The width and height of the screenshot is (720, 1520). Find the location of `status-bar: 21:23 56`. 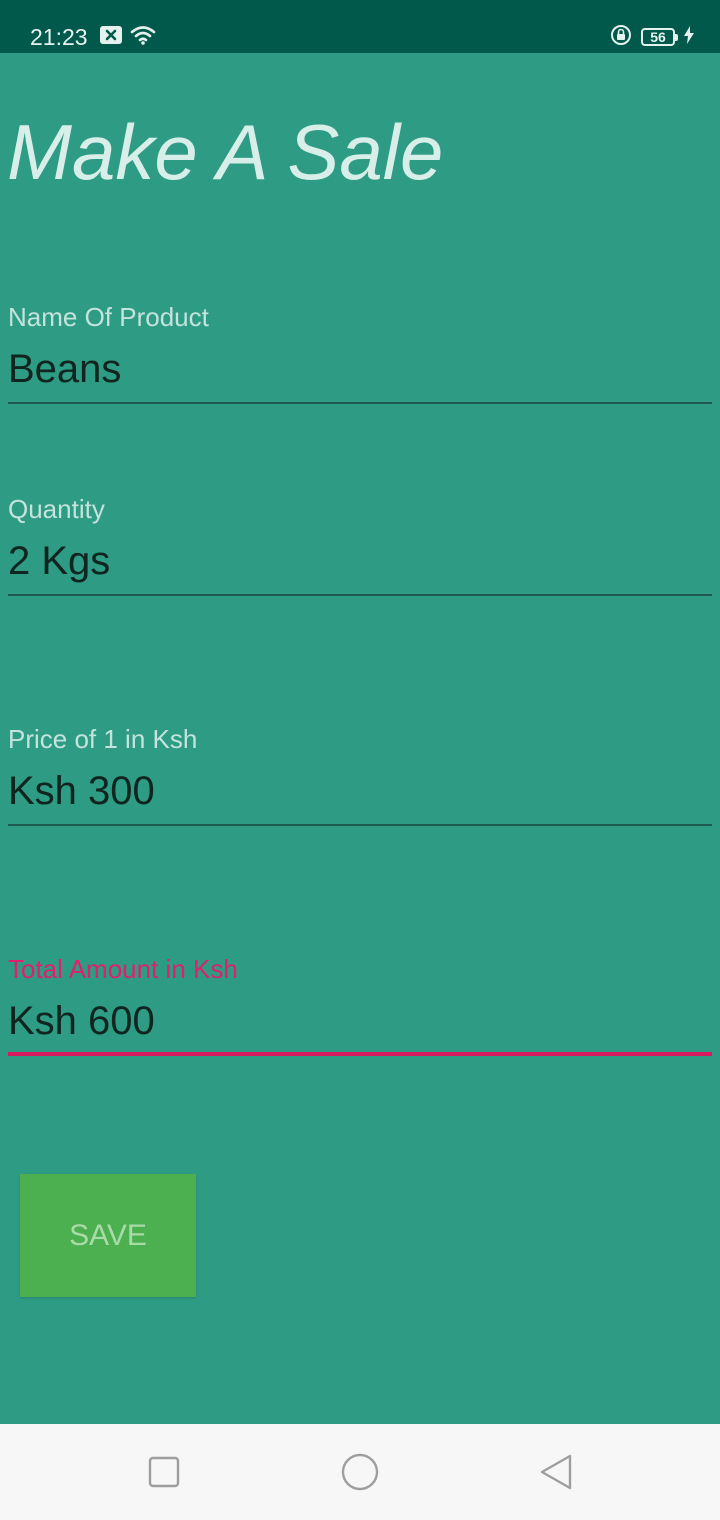

status-bar: 21:23 56 is located at coordinates (360, 26).